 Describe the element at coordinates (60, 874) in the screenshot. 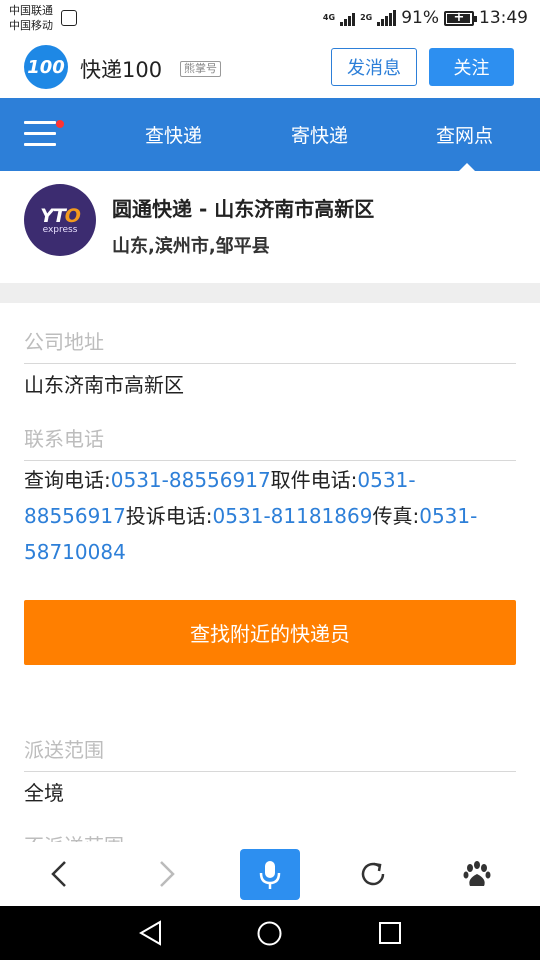

I see `back-icon` at that location.